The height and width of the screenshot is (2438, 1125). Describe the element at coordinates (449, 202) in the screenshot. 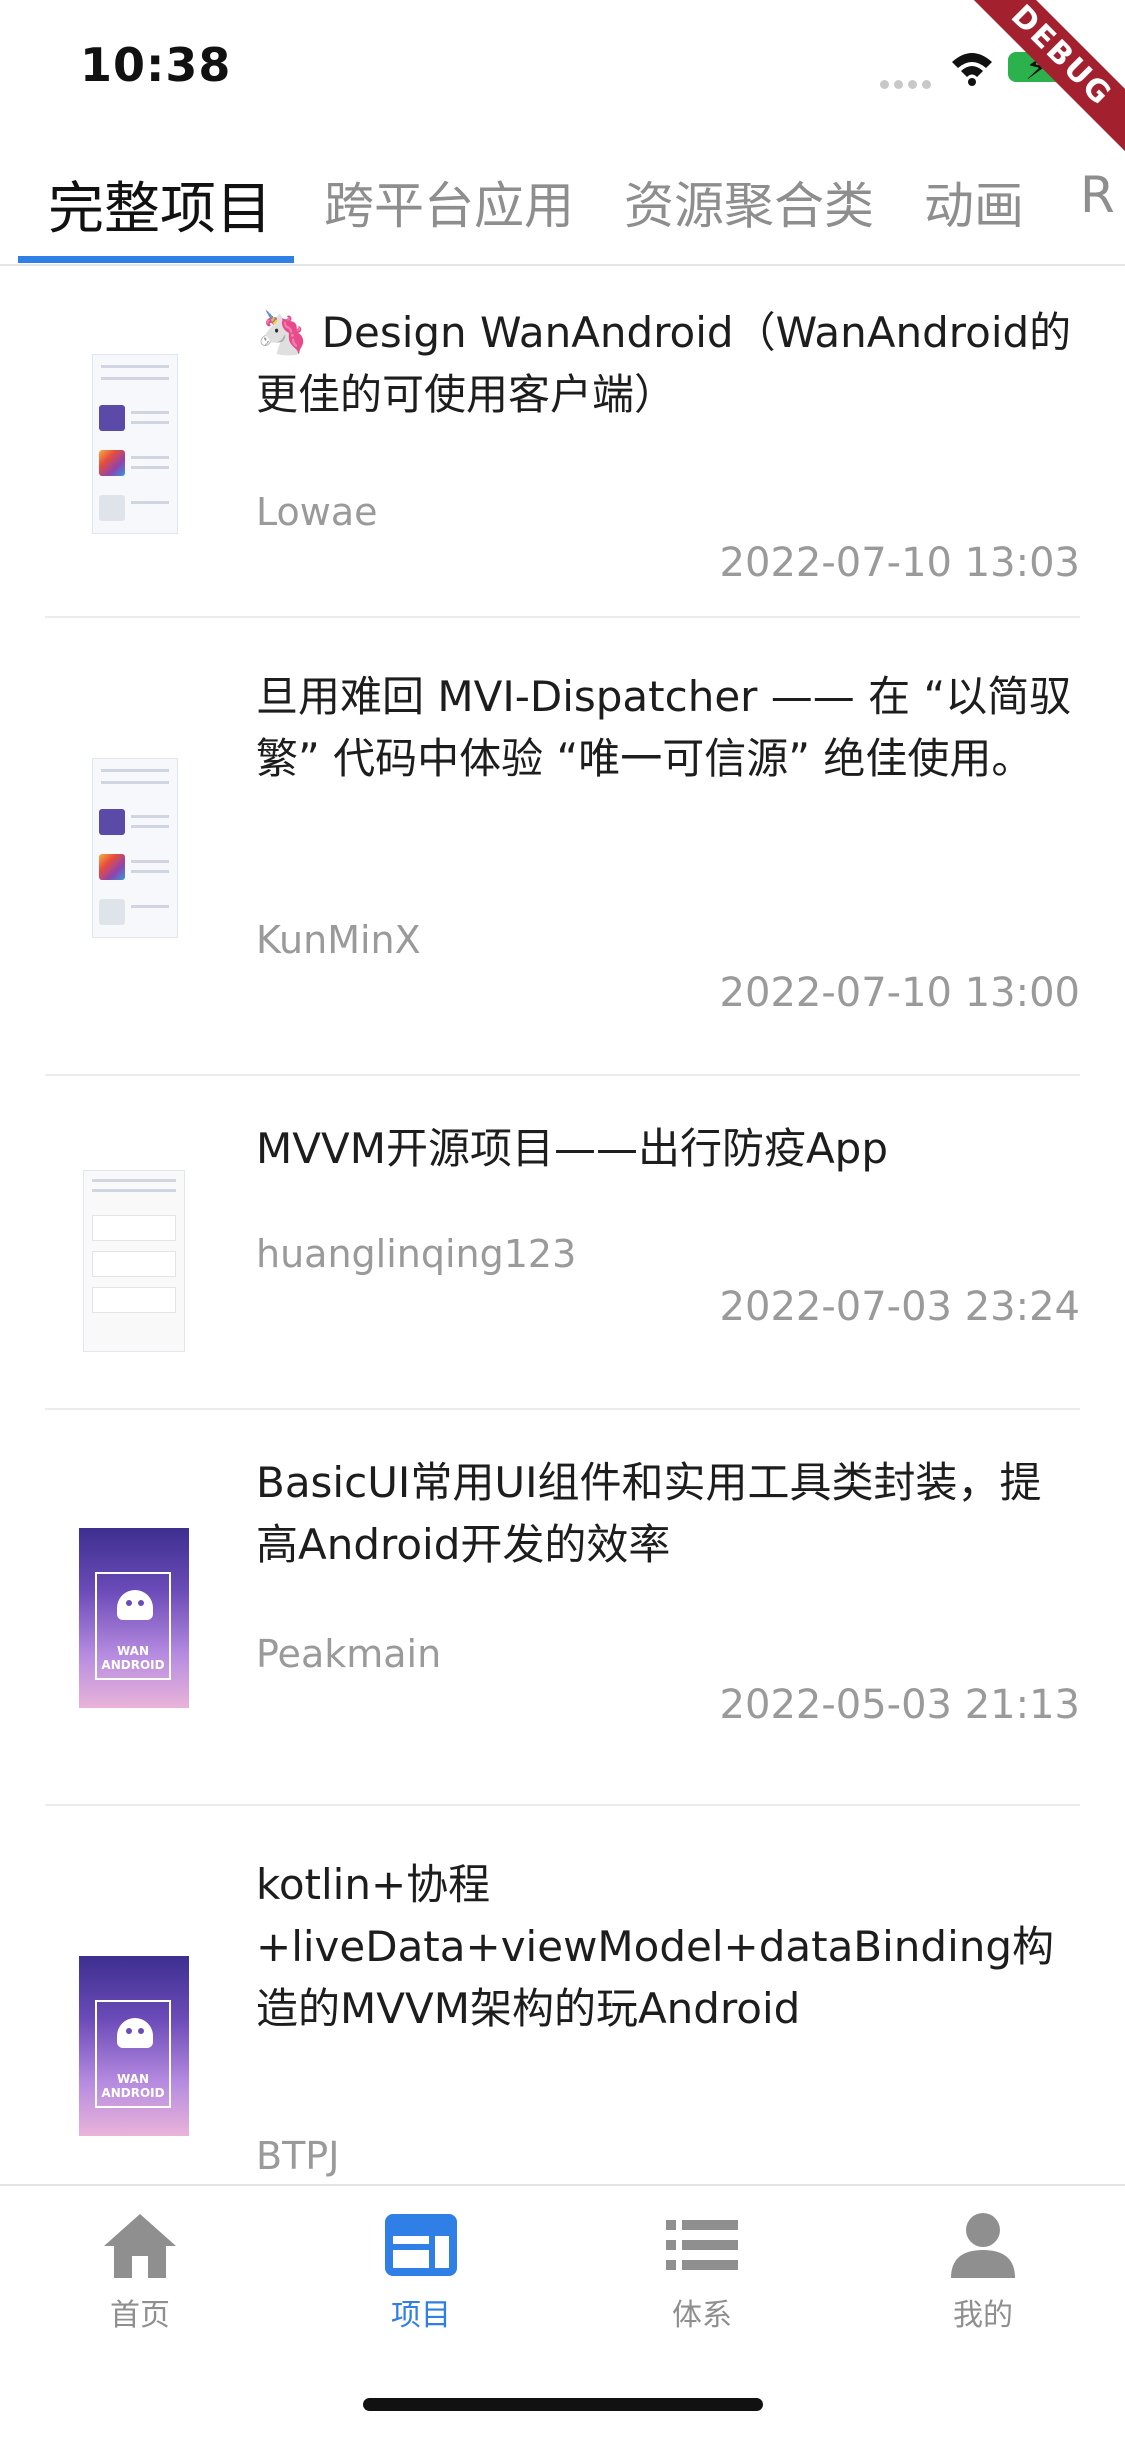

I see `tab-cross-platform: 跨平台应用` at that location.